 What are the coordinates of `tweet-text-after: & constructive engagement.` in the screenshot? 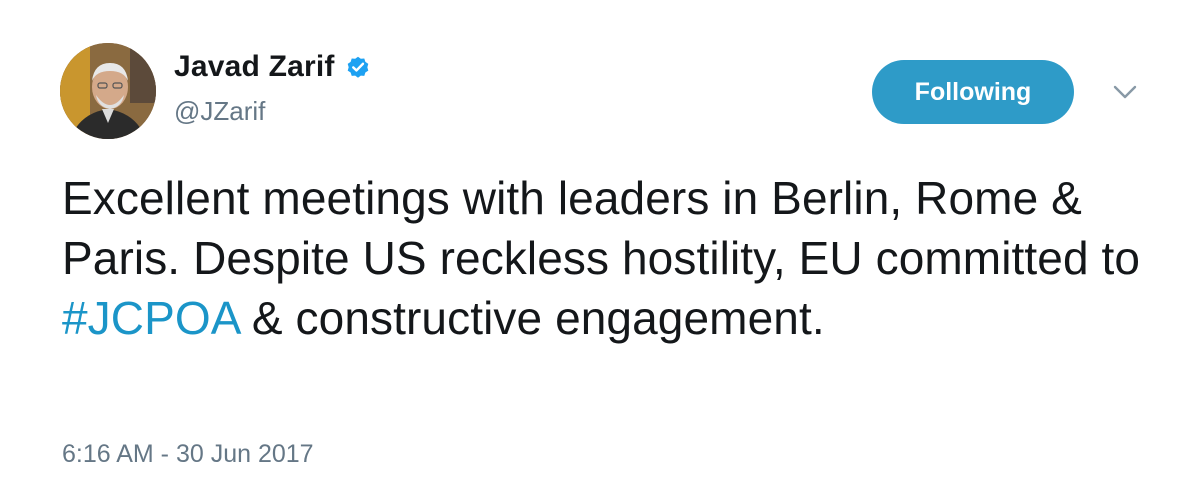 It's located at (532, 318).